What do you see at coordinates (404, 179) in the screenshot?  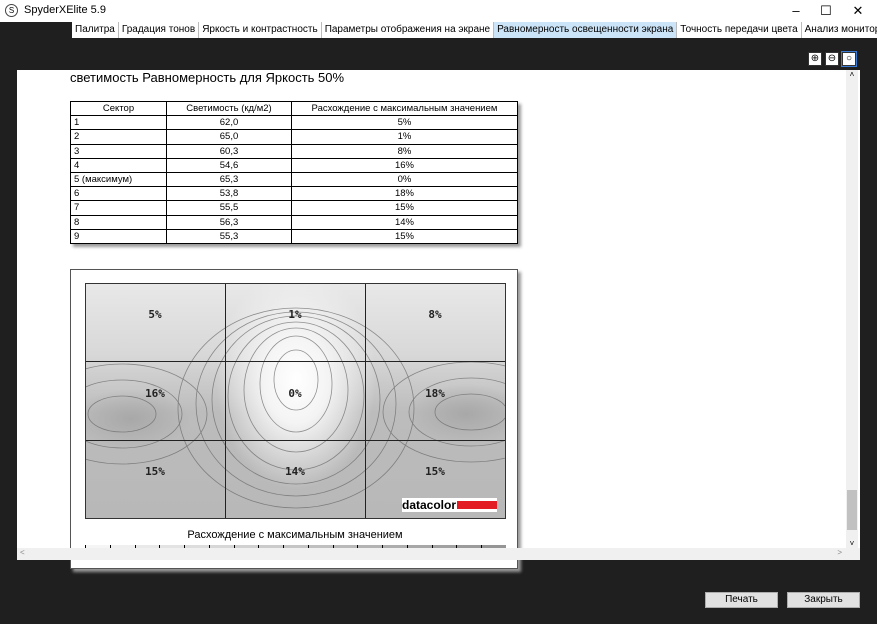 I see `table-cell: 0%` at bounding box center [404, 179].